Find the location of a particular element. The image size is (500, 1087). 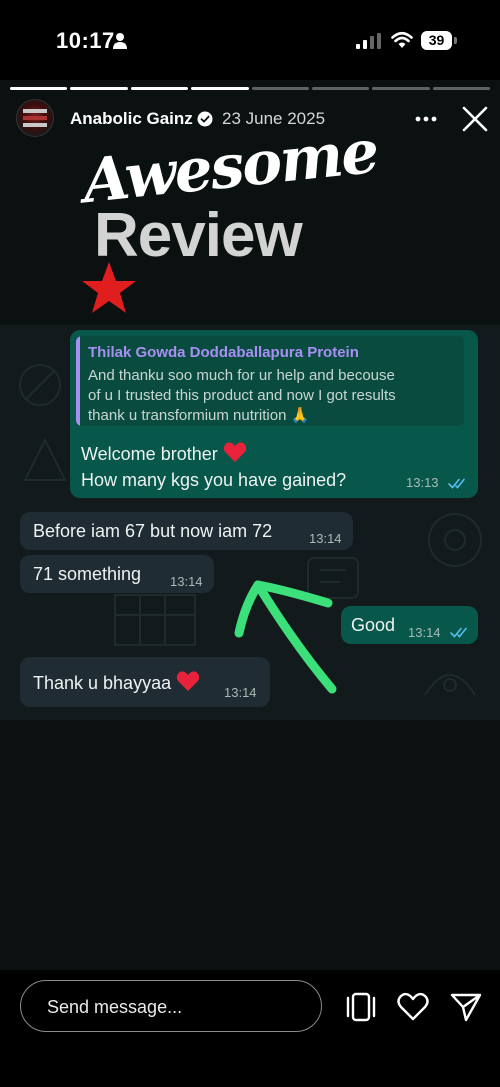

green-arrow-annotation is located at coordinates (285, 637).